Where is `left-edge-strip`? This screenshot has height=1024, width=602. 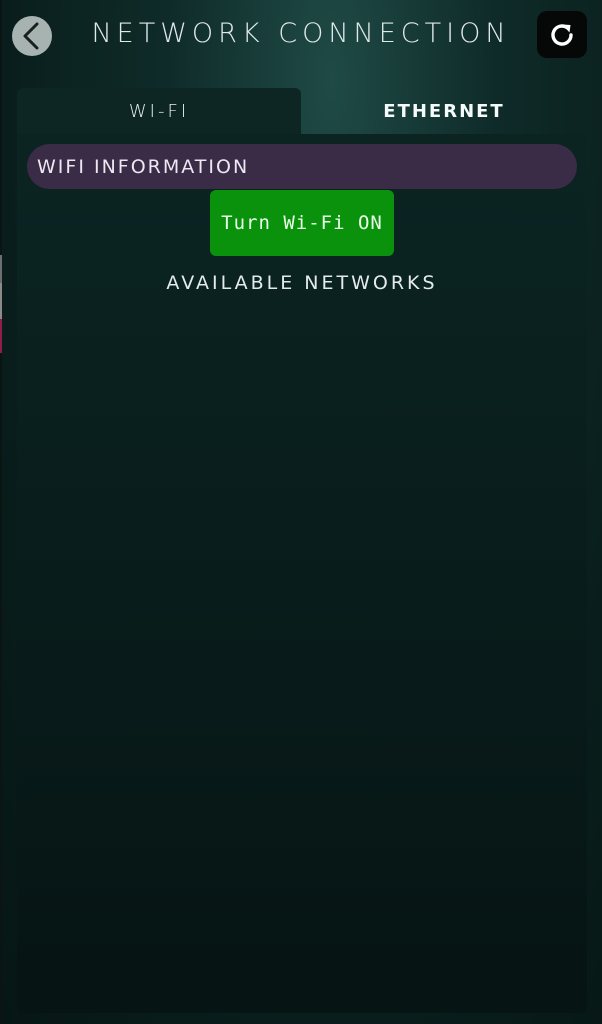 left-edge-strip is located at coordinates (1, 512).